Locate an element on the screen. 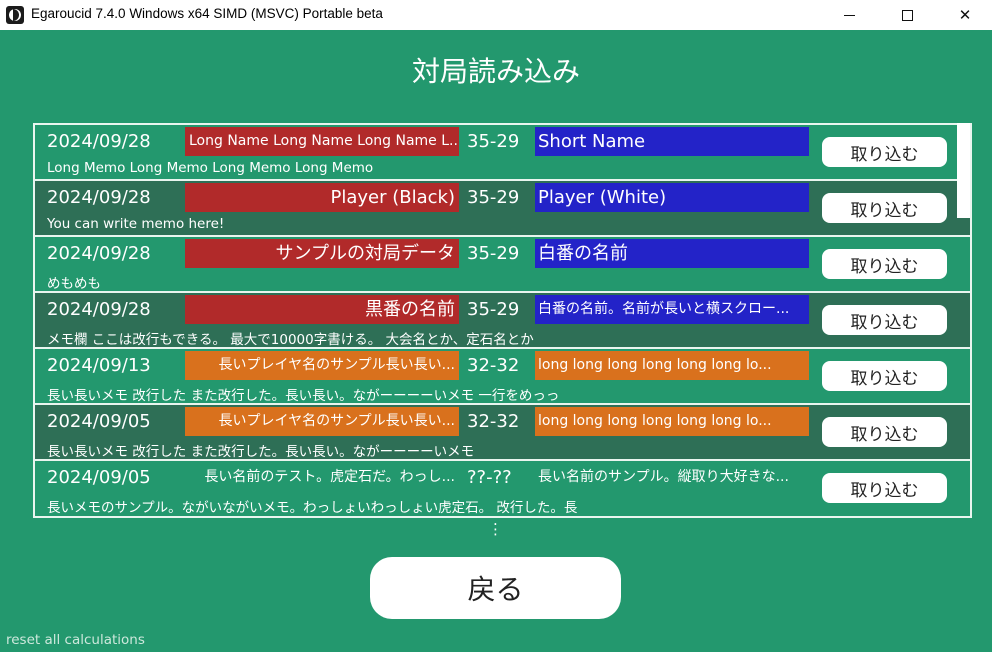 This screenshot has width=992, height=652. more-items-icon: ⋮ is located at coordinates (495, 529).